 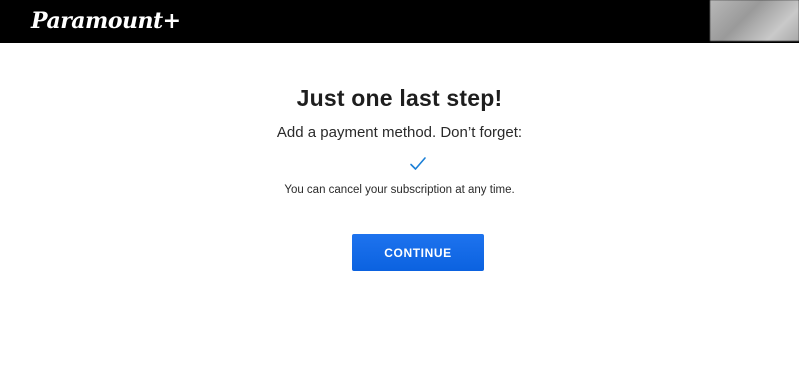 What do you see at coordinates (418, 252) in the screenshot?
I see `continue-button: CONTINUE` at bounding box center [418, 252].